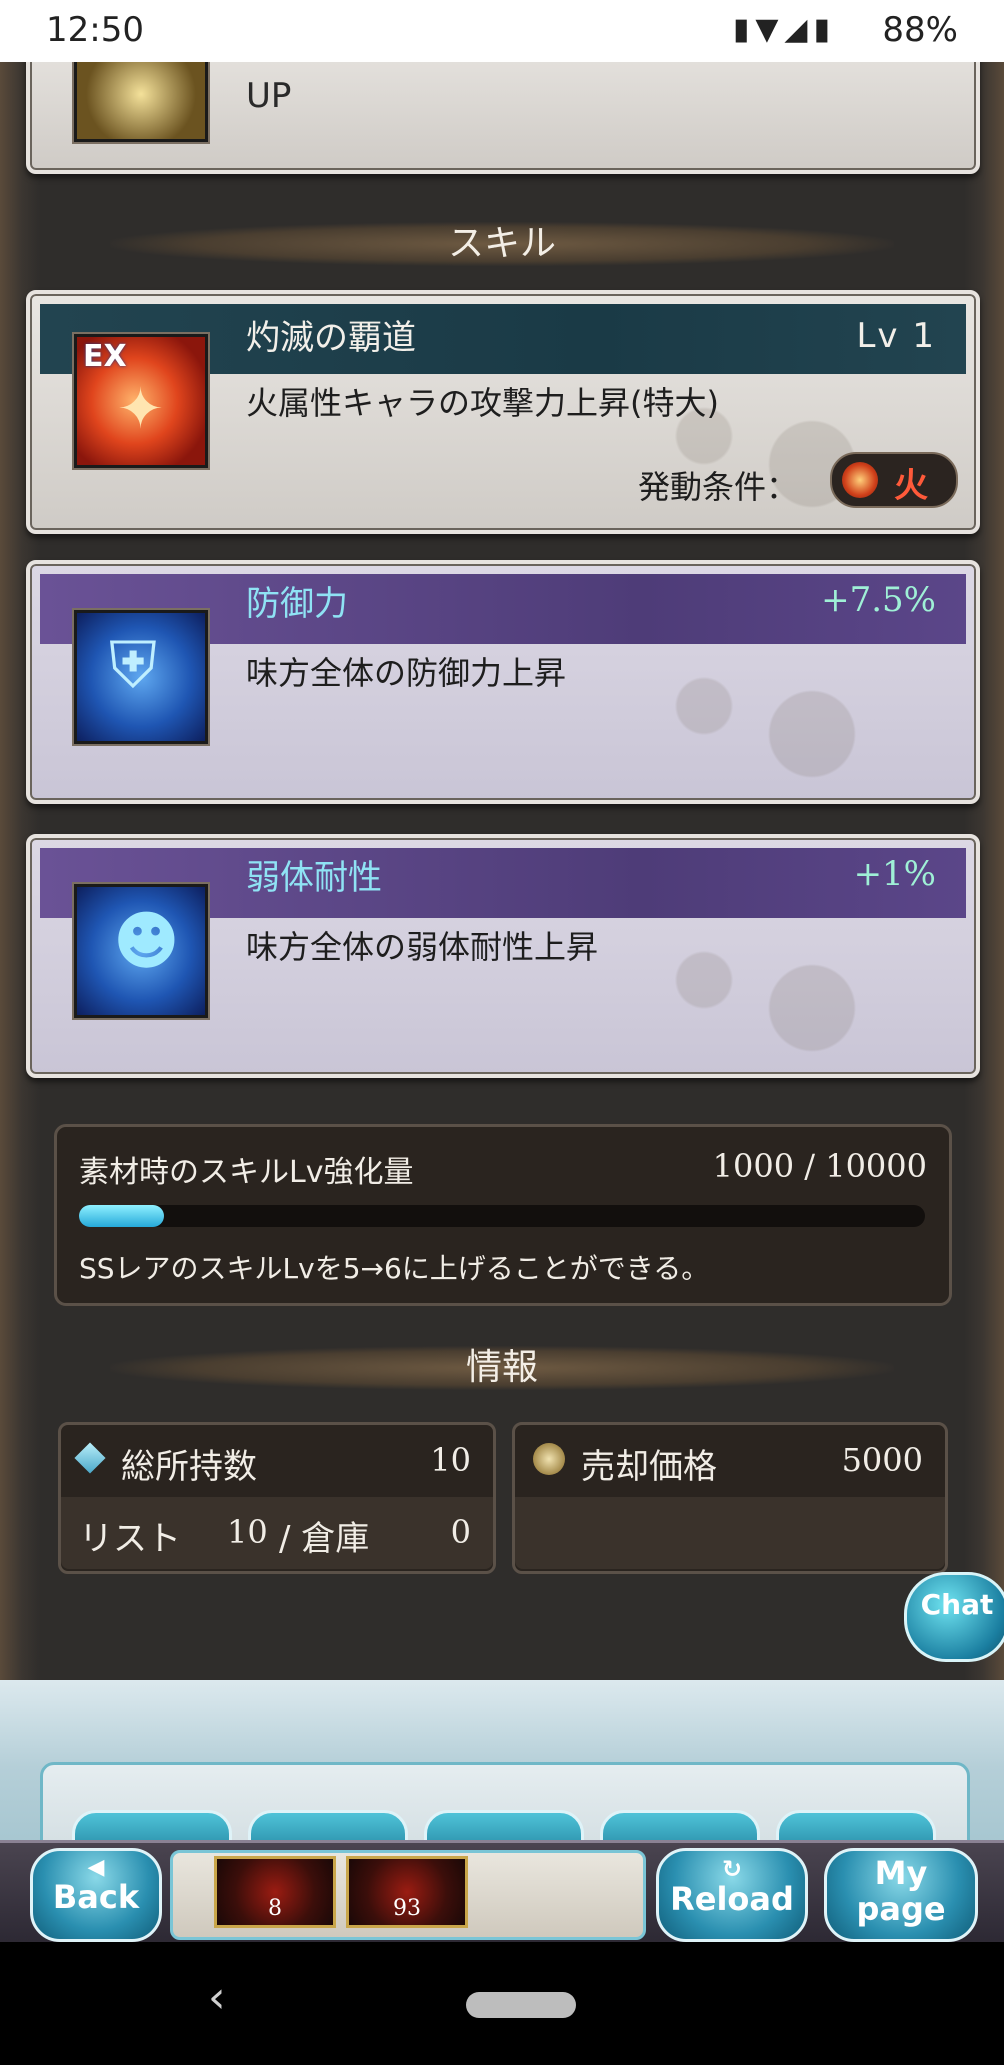 The image size is (1004, 2065). What do you see at coordinates (247, 1532) in the screenshot?
I see `list-value: 10` at bounding box center [247, 1532].